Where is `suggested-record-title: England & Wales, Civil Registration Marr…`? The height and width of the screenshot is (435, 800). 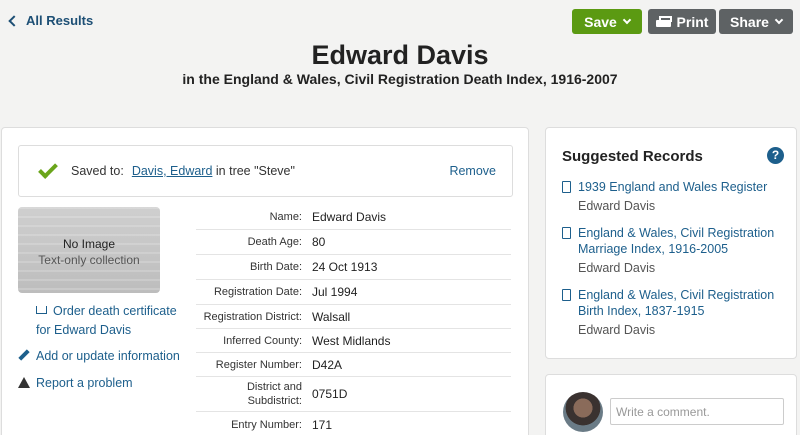 suggested-record-title: England & Wales, Civil Registration Marr… is located at coordinates (682, 241).